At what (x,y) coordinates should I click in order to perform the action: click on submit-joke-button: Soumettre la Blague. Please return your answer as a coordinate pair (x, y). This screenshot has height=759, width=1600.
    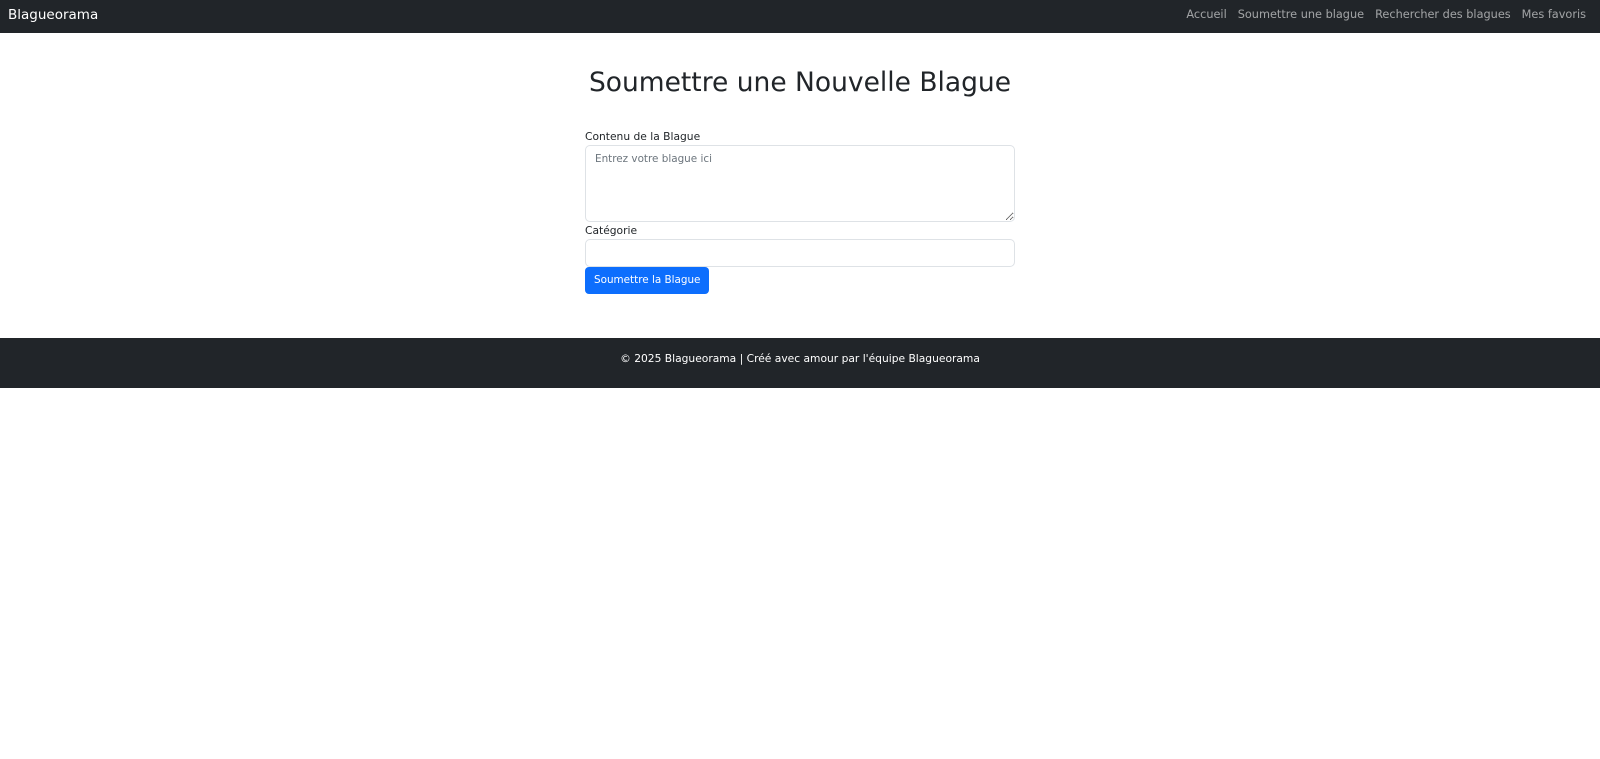
    Looking at the image, I should click on (647, 280).